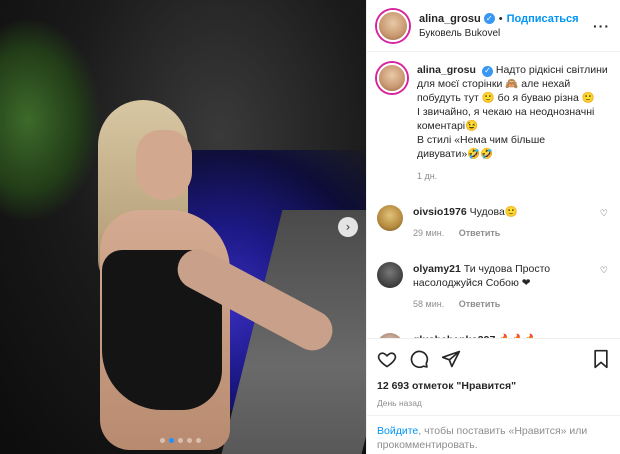 Image resolution: width=620 pixels, height=454 pixels. Describe the element at coordinates (601, 359) in the screenshot. I see `bookmark-icon` at that location.